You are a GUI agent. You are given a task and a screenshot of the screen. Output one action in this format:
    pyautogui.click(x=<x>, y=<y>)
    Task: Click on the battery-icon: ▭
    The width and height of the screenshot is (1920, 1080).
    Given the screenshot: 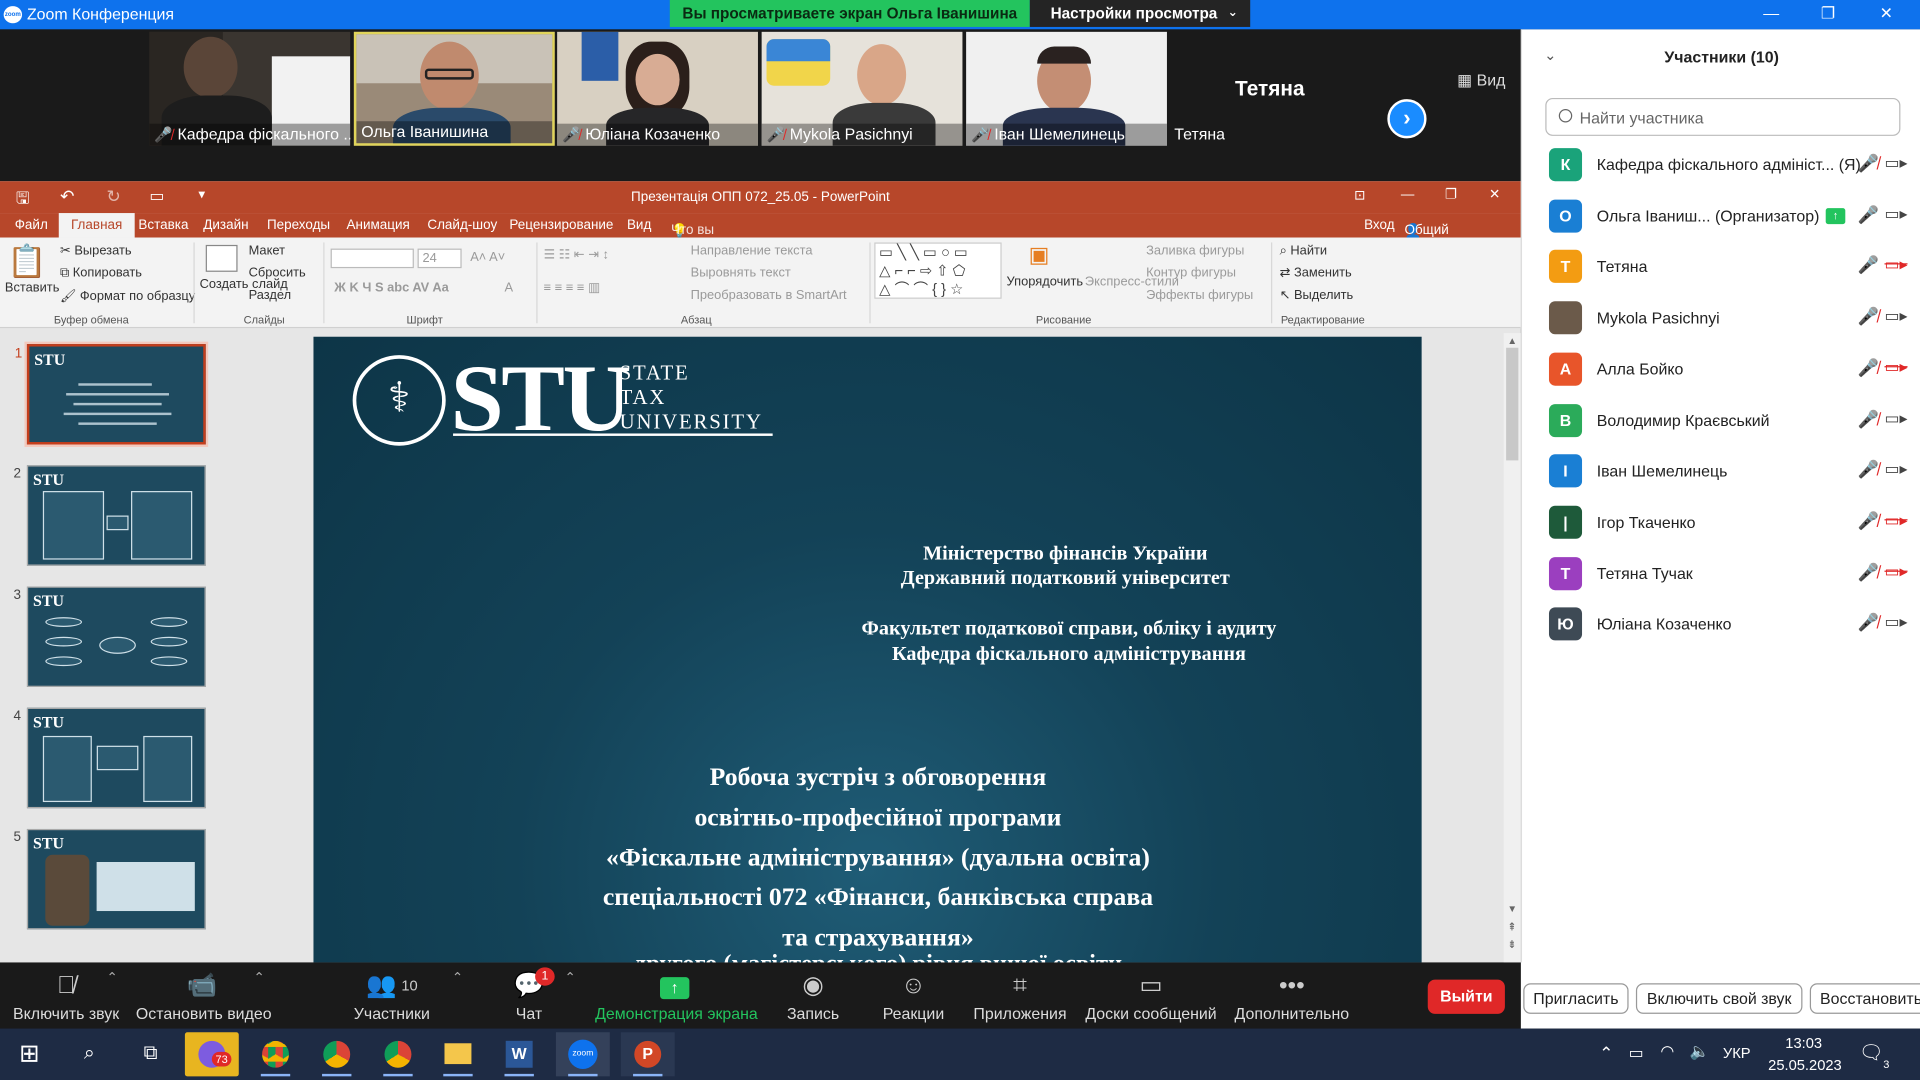 What is the action you would take?
    pyautogui.click(x=1636, y=1053)
    